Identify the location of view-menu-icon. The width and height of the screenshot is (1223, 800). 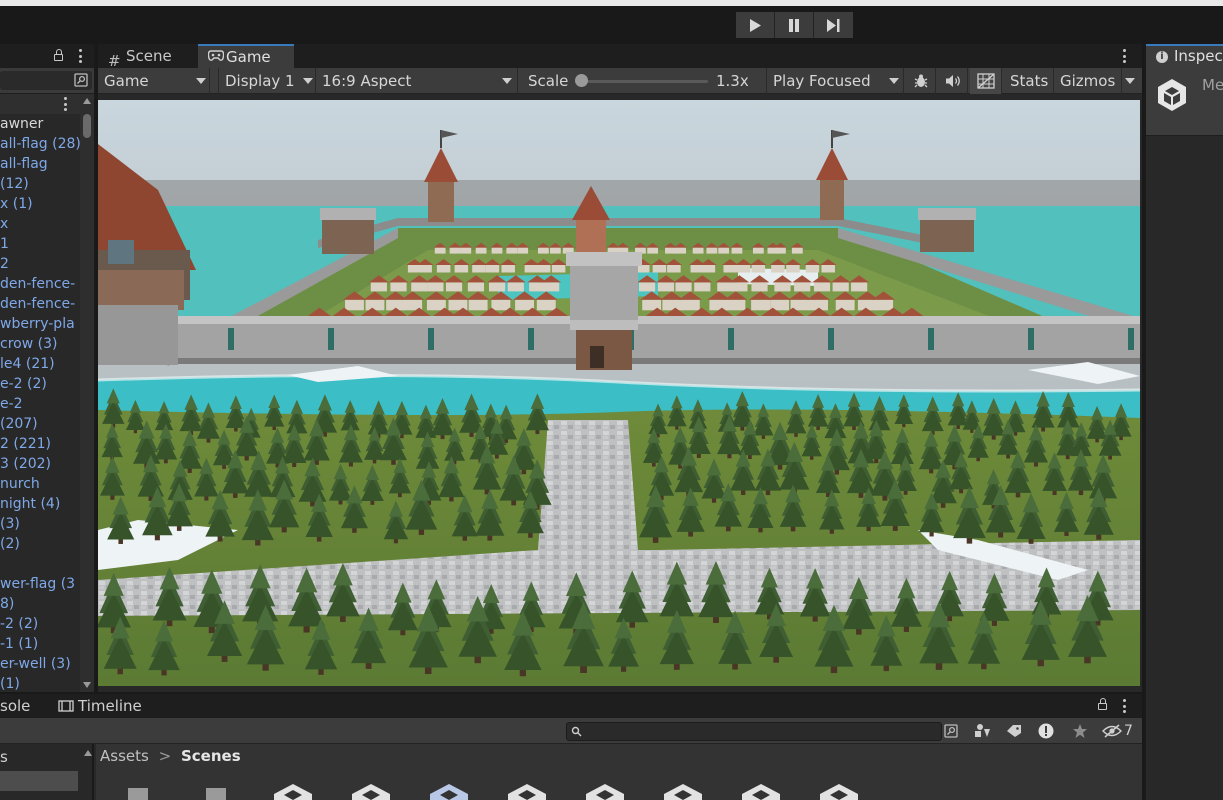
(1124, 56).